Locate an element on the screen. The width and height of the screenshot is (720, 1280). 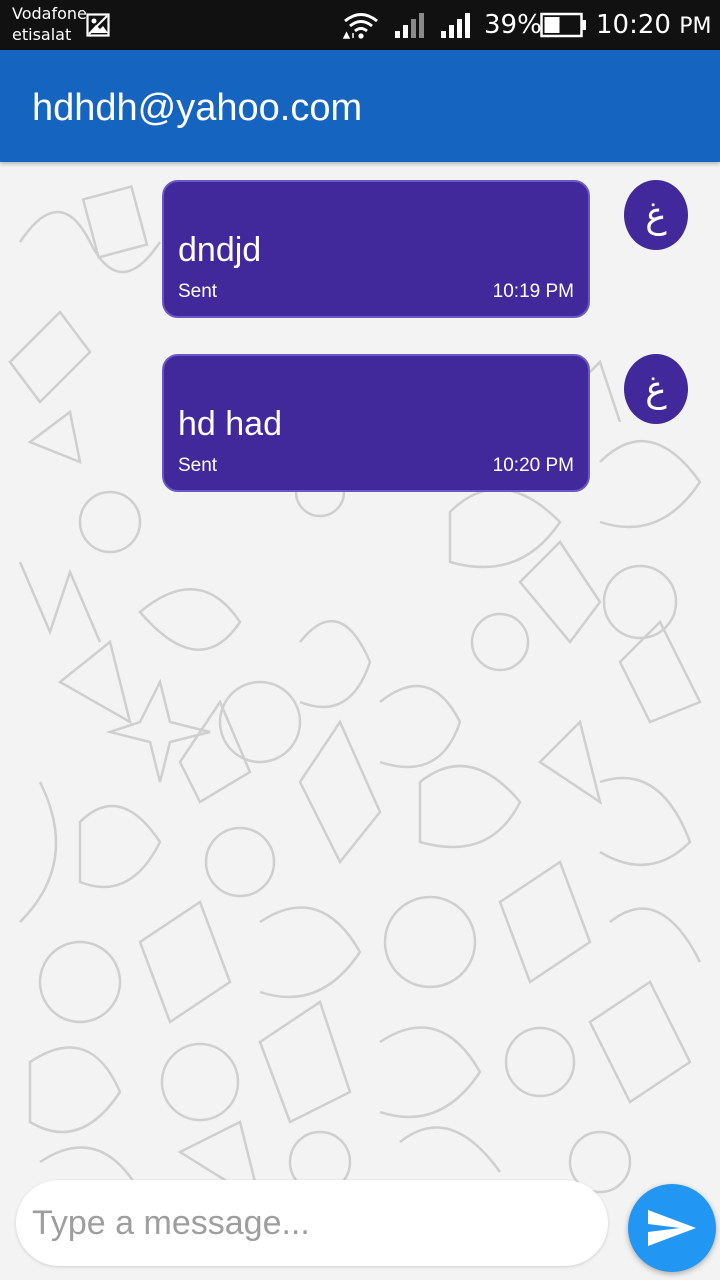
status-clock: 10:20 PM is located at coordinates (654, 25).